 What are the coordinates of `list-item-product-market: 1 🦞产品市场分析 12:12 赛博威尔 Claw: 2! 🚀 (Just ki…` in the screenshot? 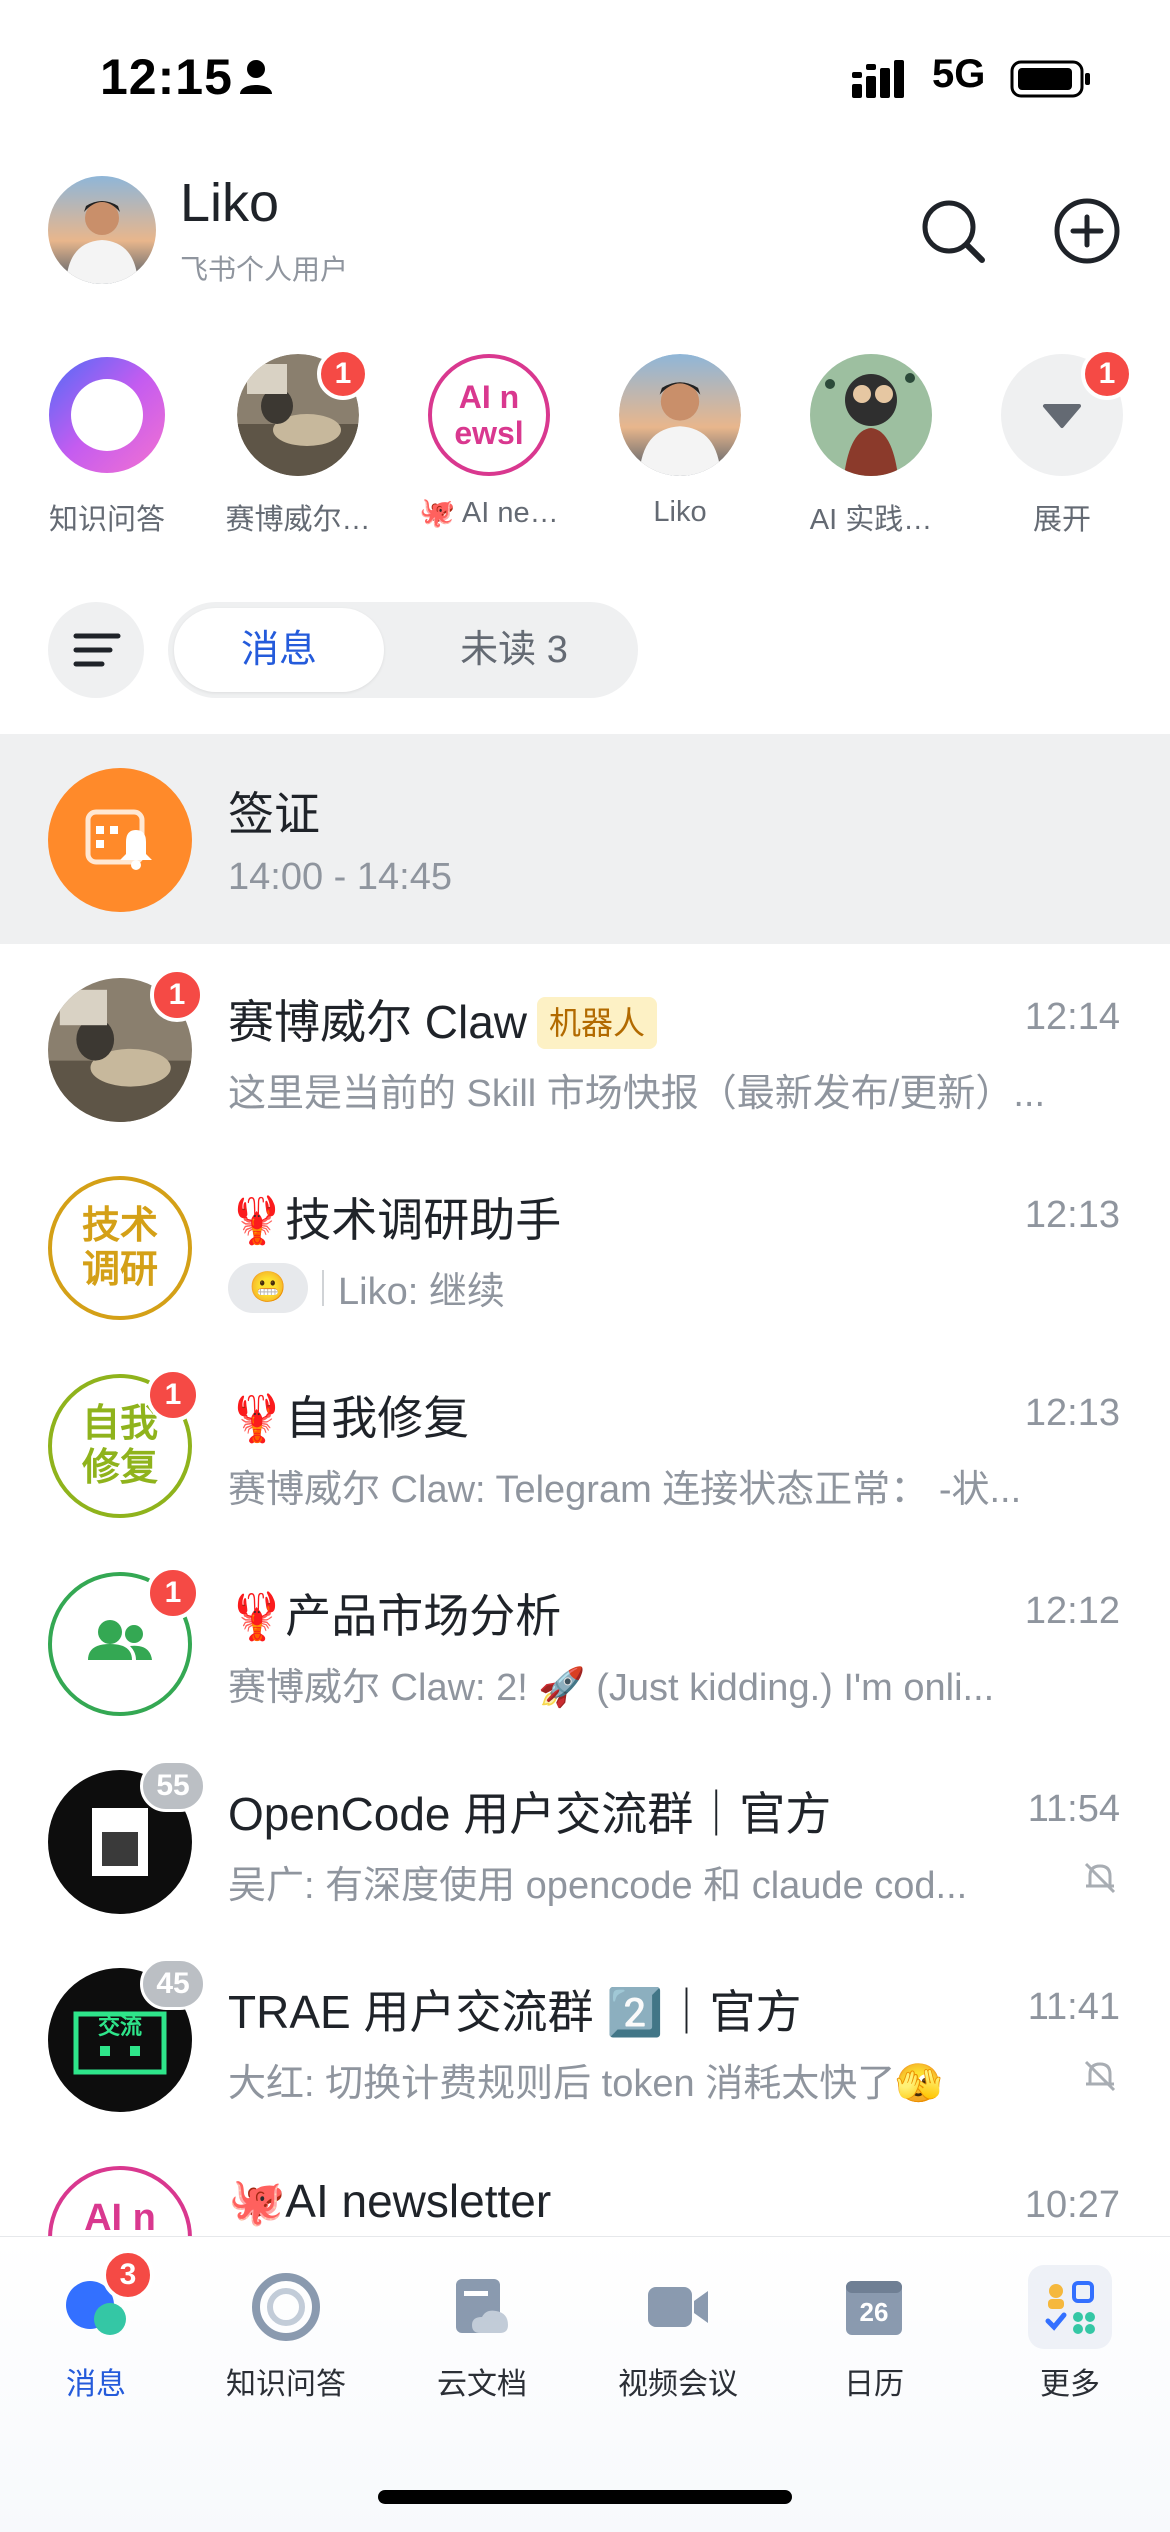 It's located at (585, 1637).